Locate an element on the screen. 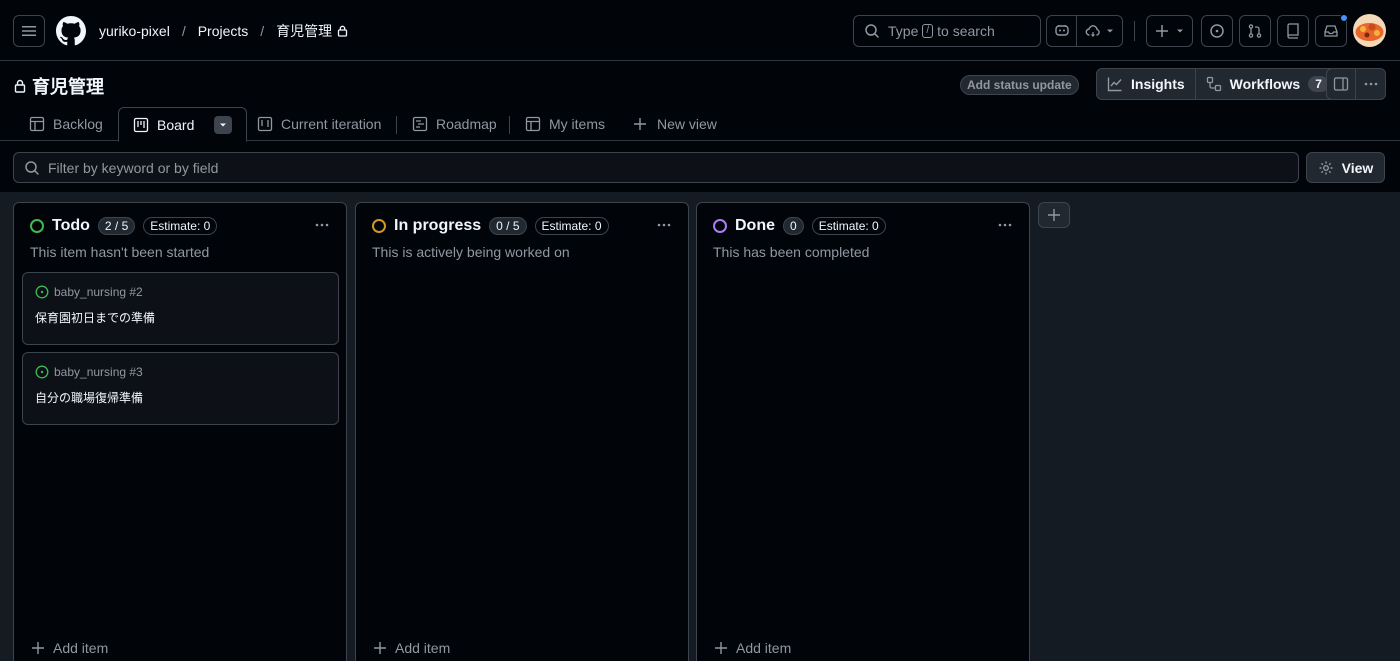 This screenshot has height=661, width=1400. tab-my-items: My items is located at coordinates (565, 124).